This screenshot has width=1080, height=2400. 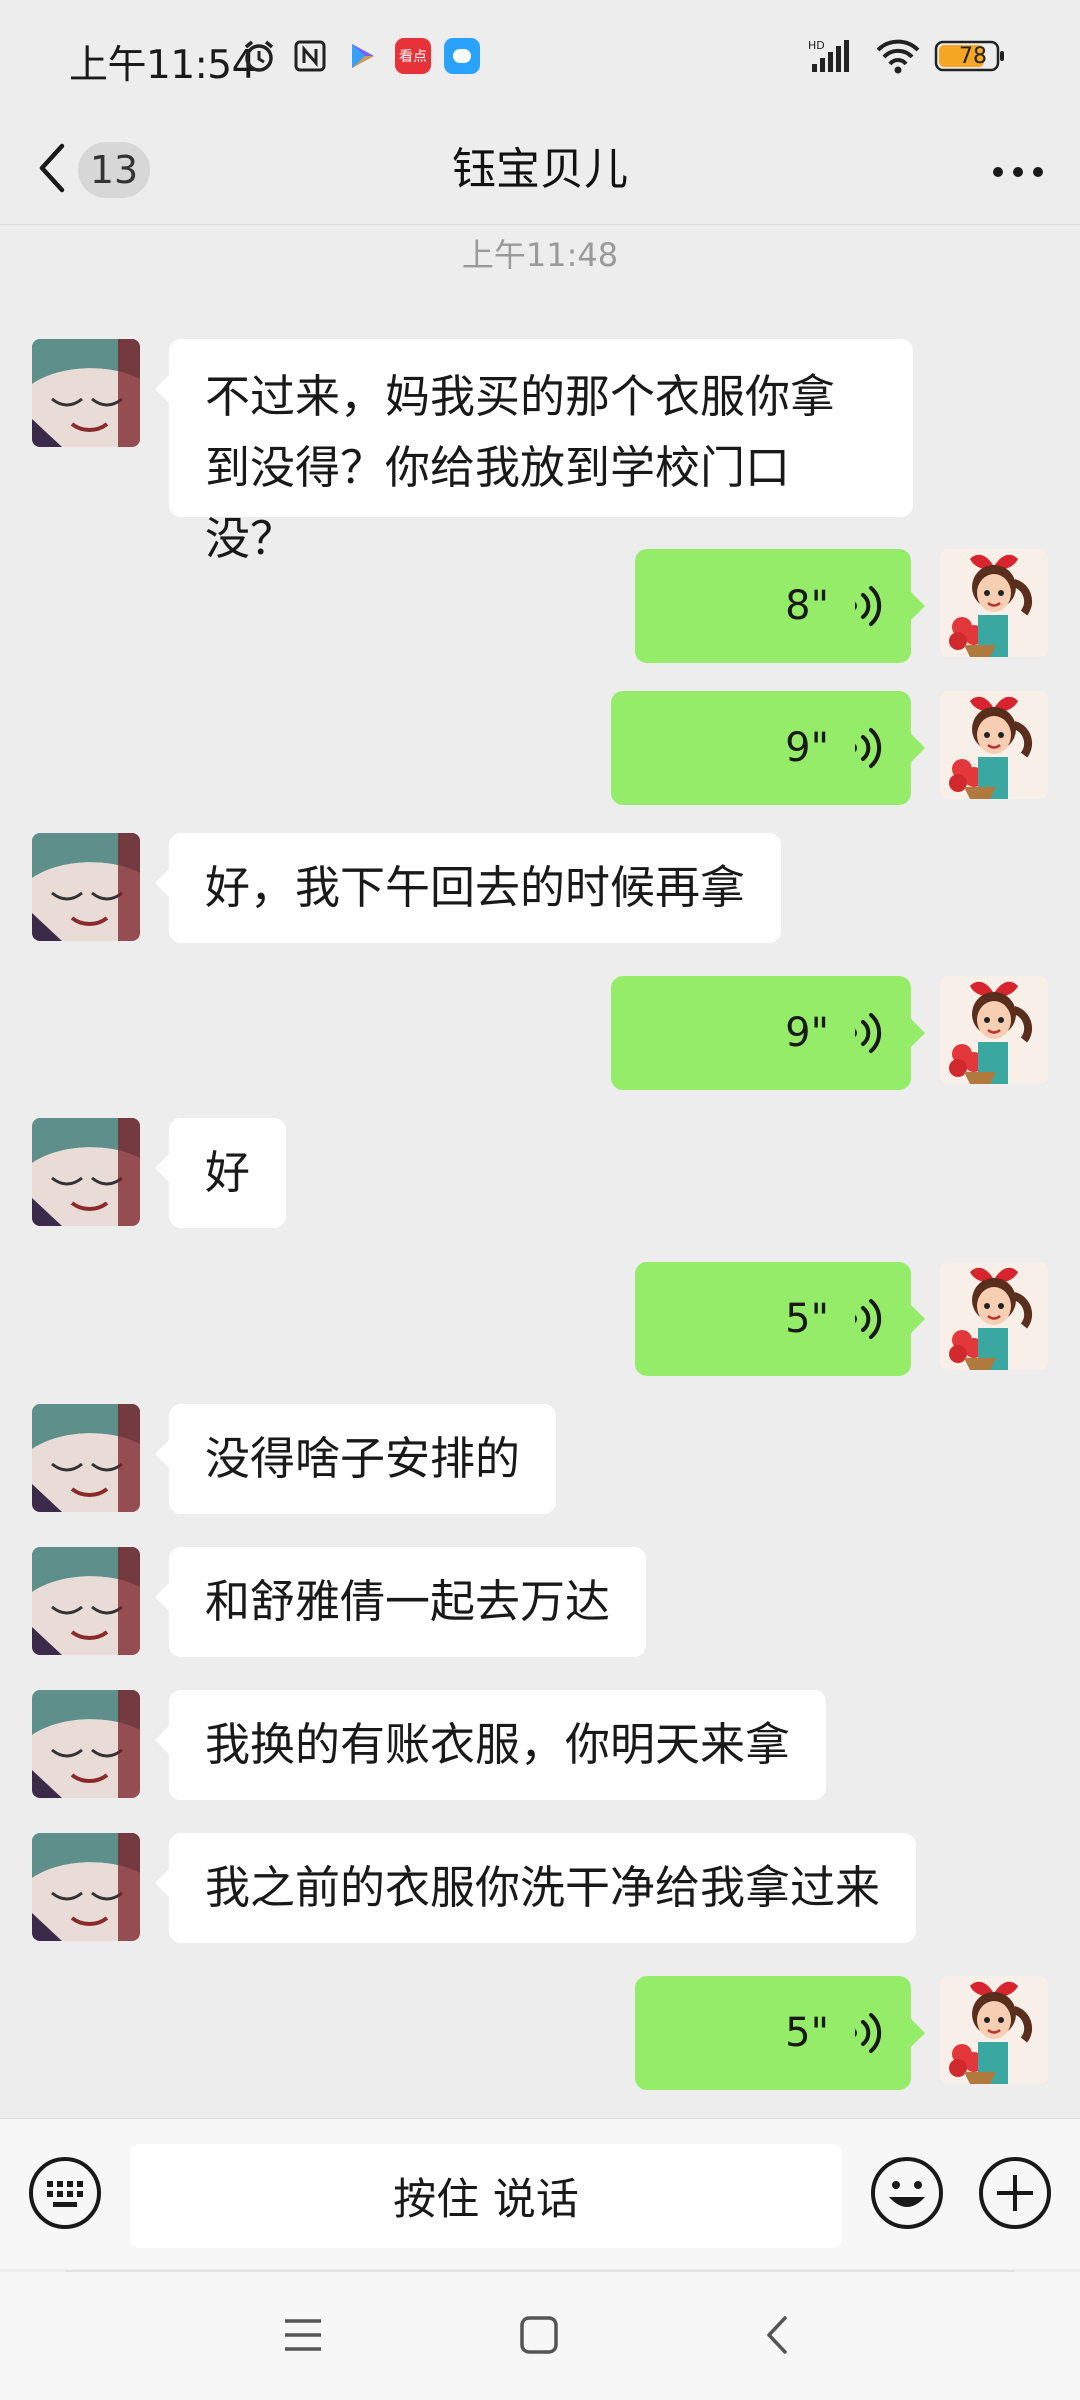 What do you see at coordinates (51, 170) in the screenshot?
I see `back-chevron-icon` at bounding box center [51, 170].